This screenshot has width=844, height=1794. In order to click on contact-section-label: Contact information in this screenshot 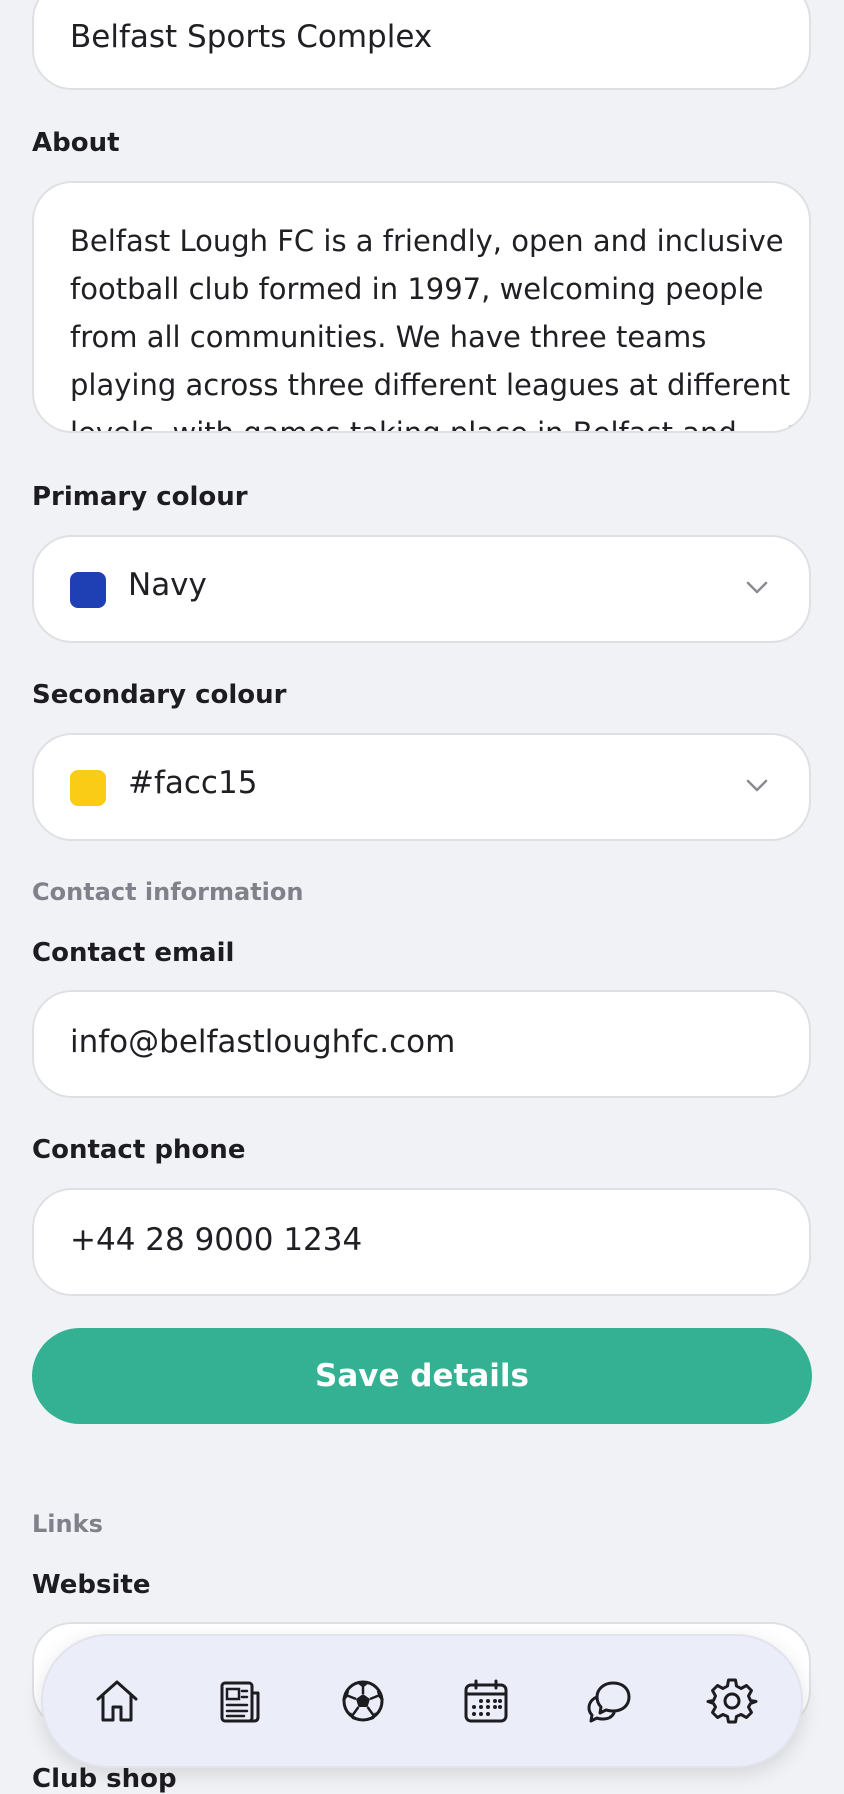, I will do `click(168, 892)`.